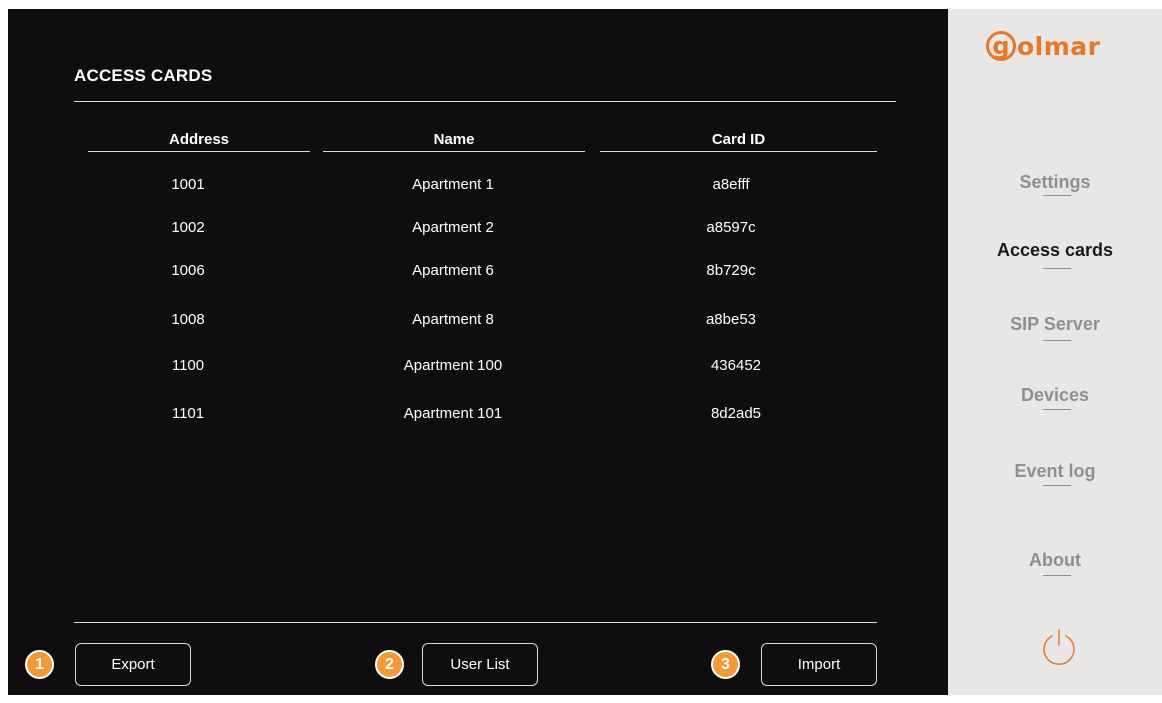 The width and height of the screenshot is (1162, 703). Describe the element at coordinates (1059, 647) in the screenshot. I see `power-icon` at that location.